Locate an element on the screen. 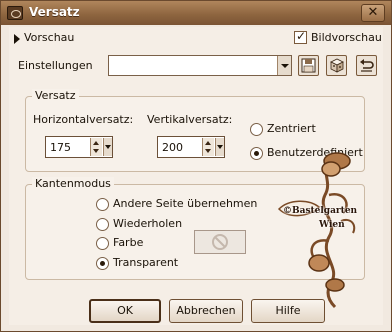  horizontal-offset-value: 175 is located at coordinates (60, 147).